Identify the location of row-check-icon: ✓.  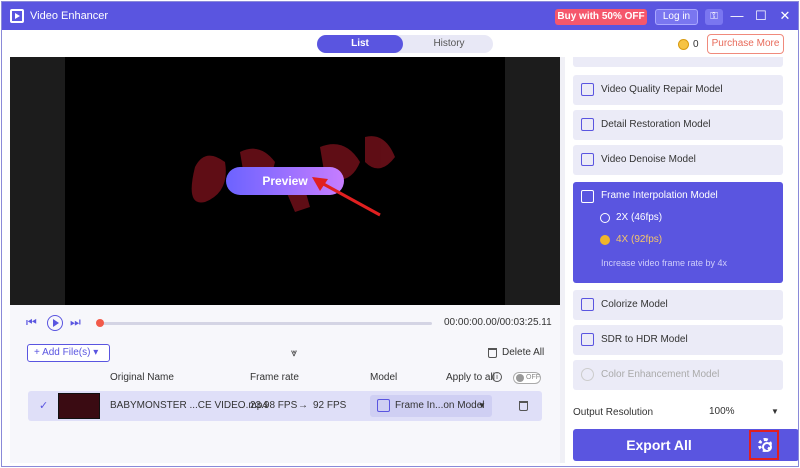
(43, 405).